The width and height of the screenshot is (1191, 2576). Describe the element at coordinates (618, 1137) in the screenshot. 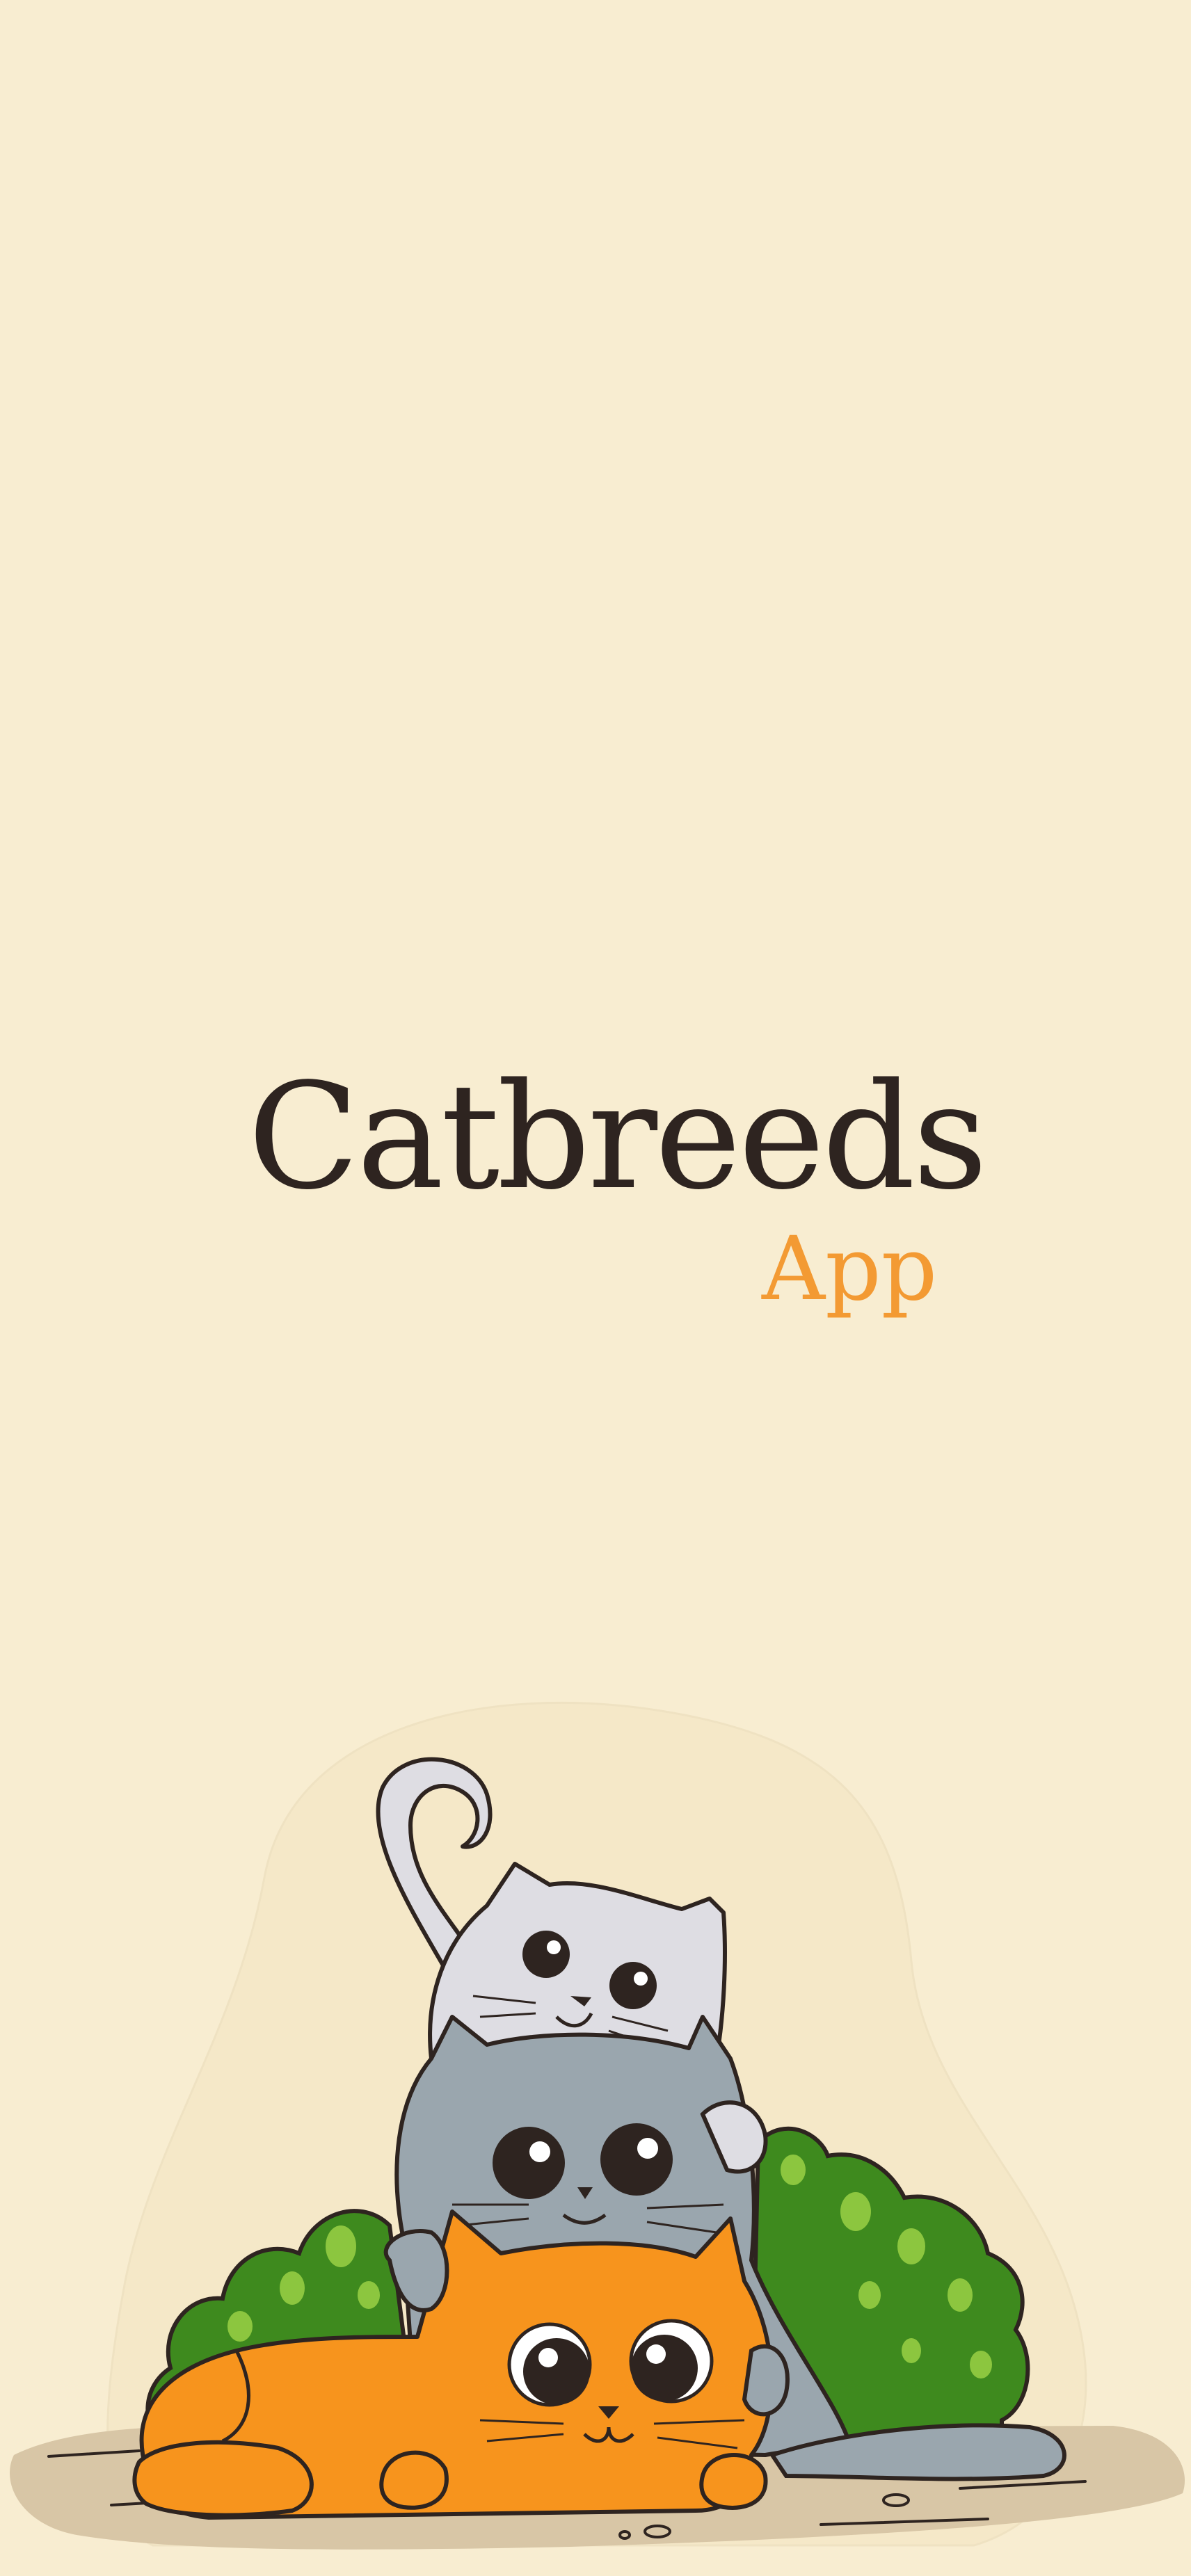

I see `app-title: Catbreeds` at that location.